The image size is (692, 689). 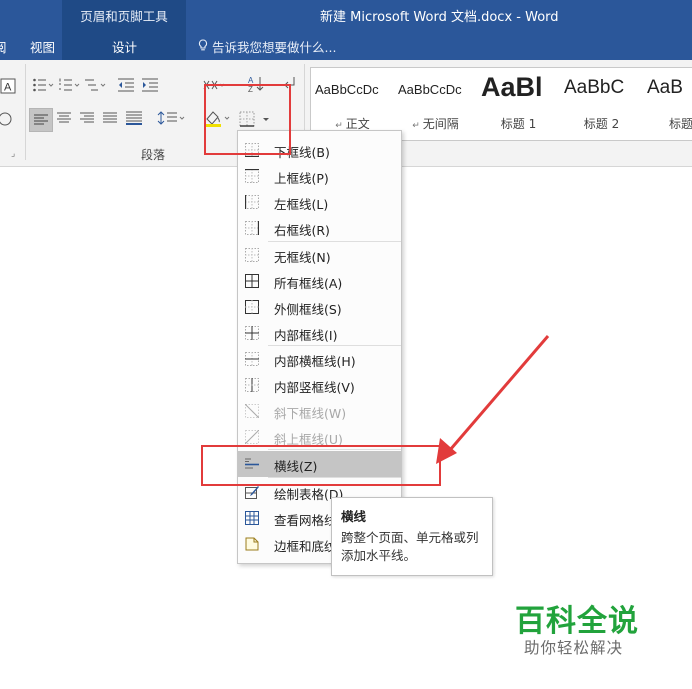 I want to click on watermark-slogan: 助你轻松解决, so click(x=574, y=648).